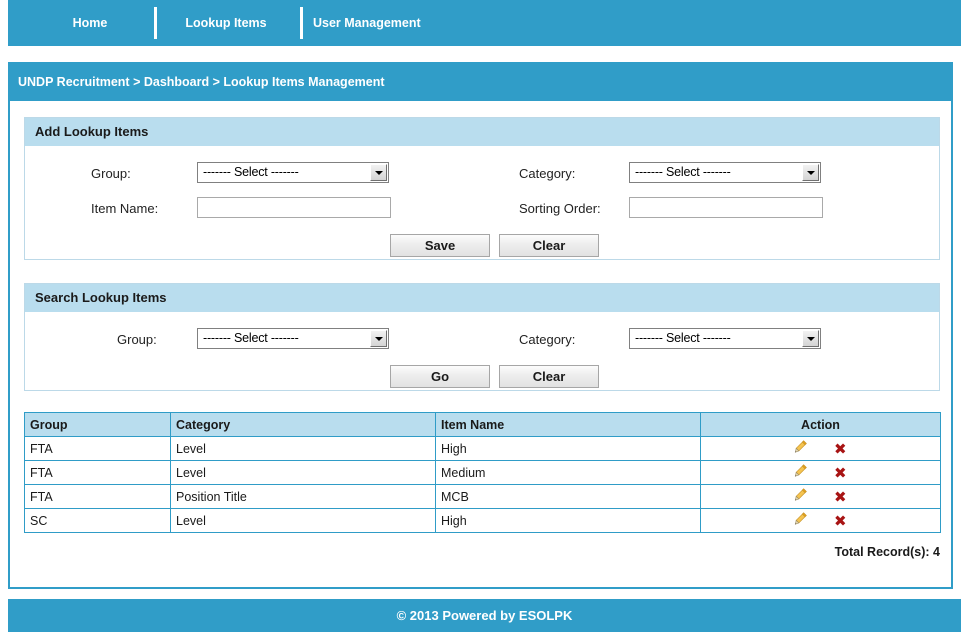 The height and width of the screenshot is (636, 961). I want to click on add-sorting-order-input, so click(726, 207).